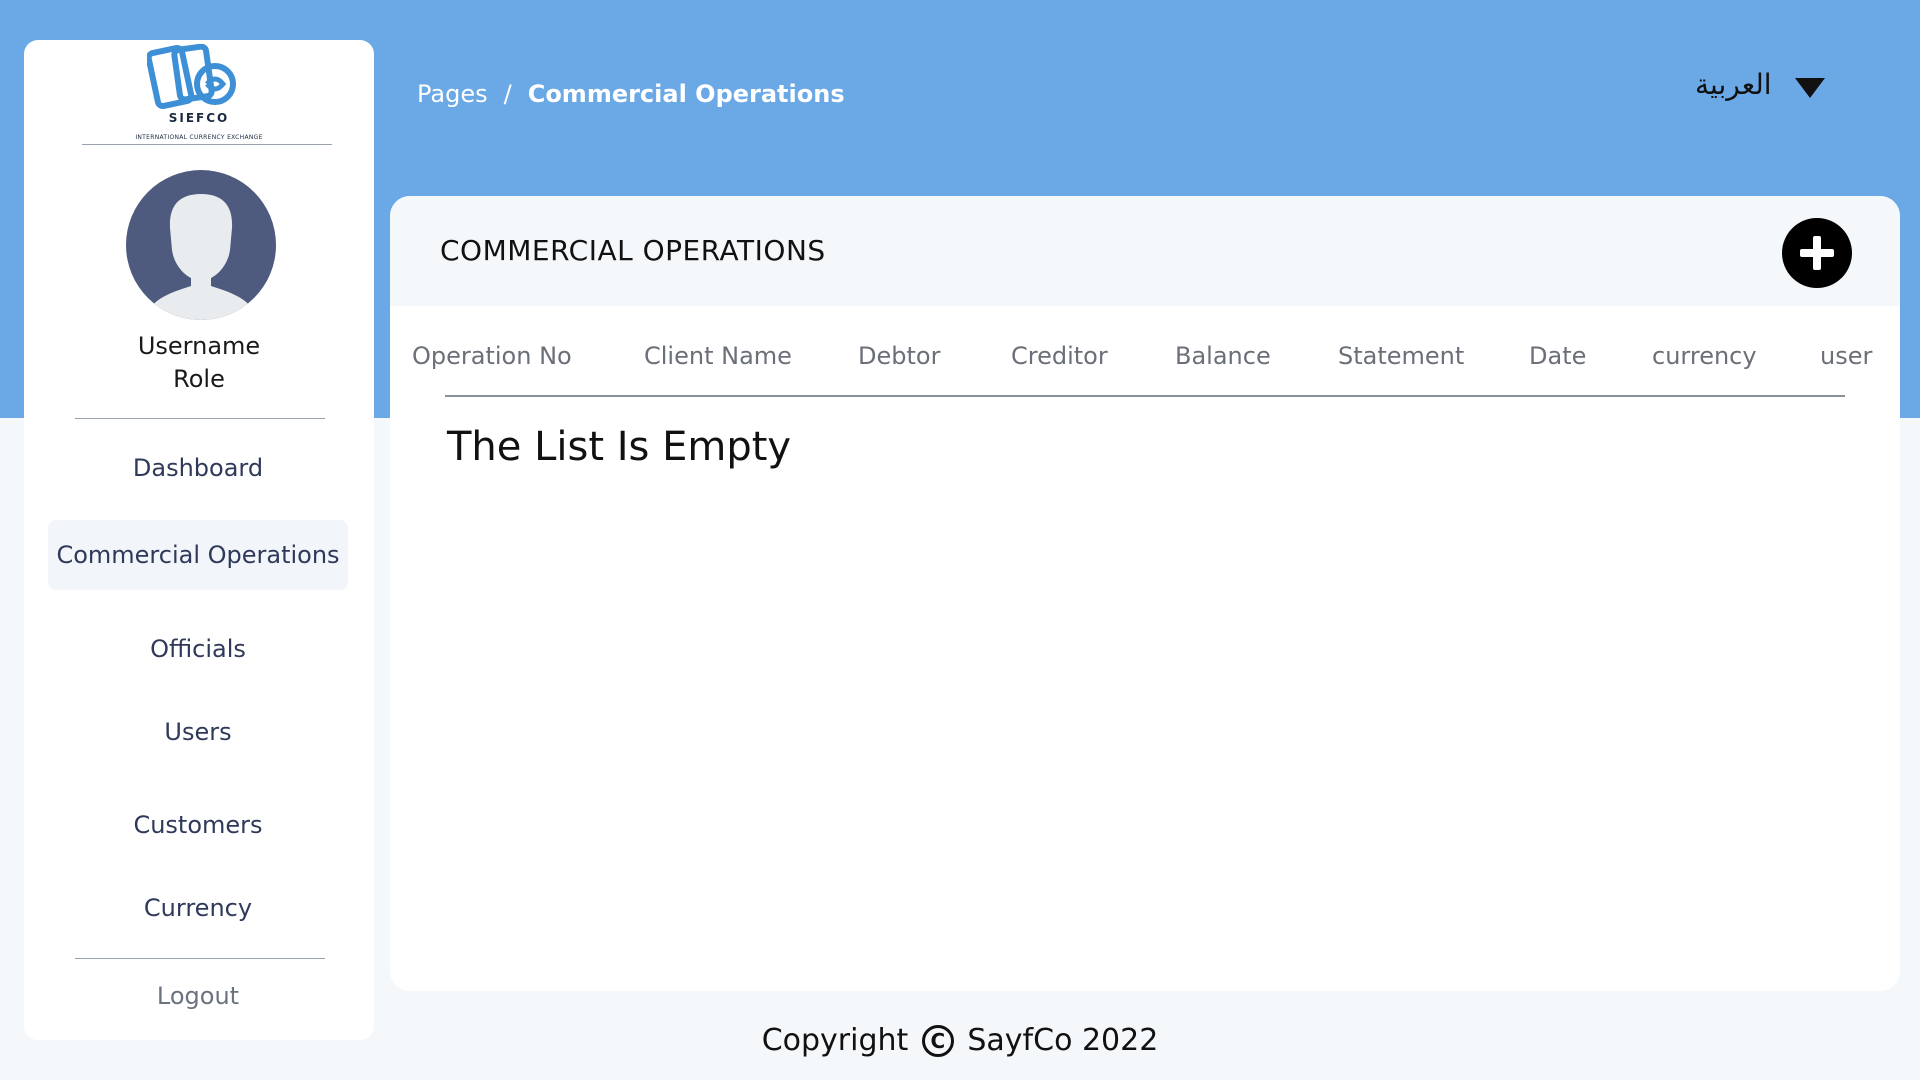 The height and width of the screenshot is (1080, 1920). What do you see at coordinates (201, 257) in the screenshot?
I see `user-silhouette-icon` at bounding box center [201, 257].